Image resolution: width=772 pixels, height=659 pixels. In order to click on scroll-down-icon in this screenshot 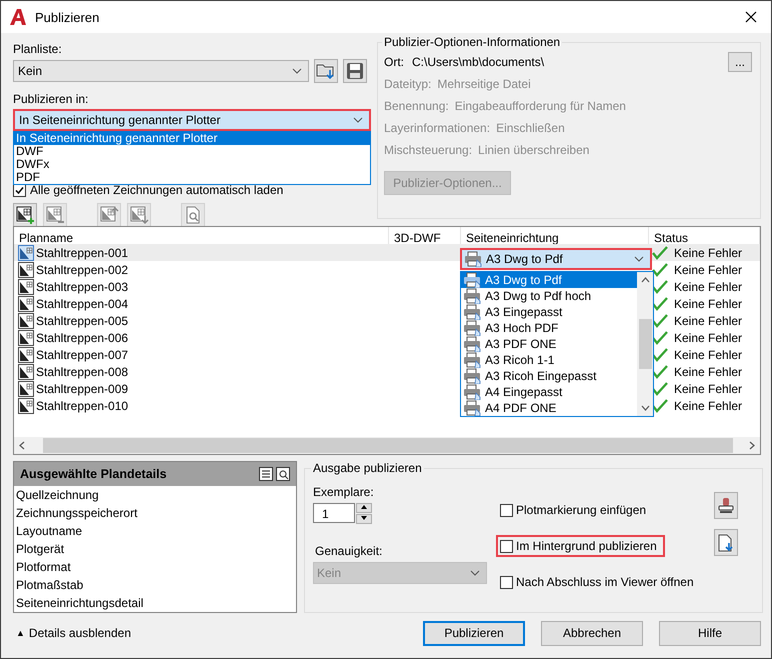, I will do `click(645, 408)`.